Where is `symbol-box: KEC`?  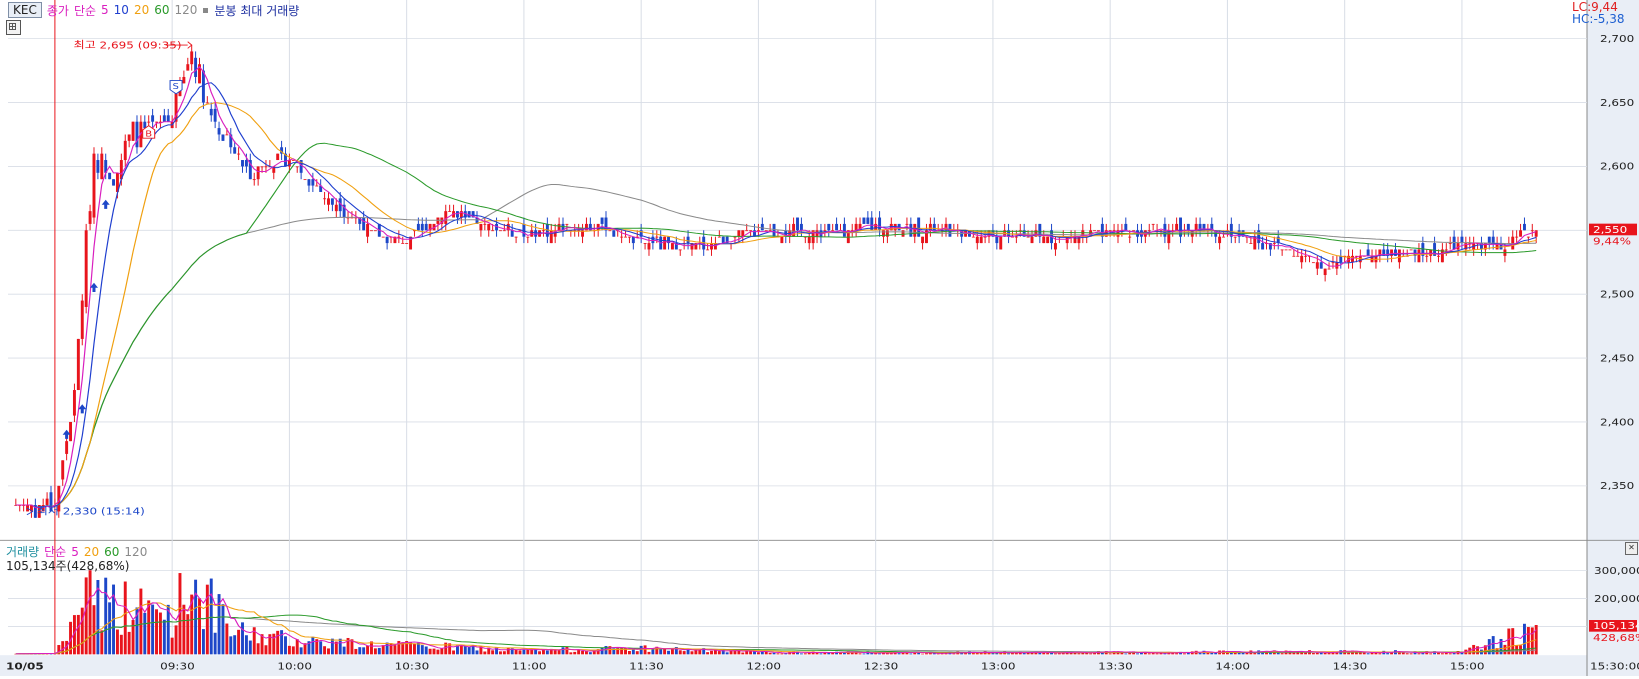 symbol-box: KEC is located at coordinates (25, 10).